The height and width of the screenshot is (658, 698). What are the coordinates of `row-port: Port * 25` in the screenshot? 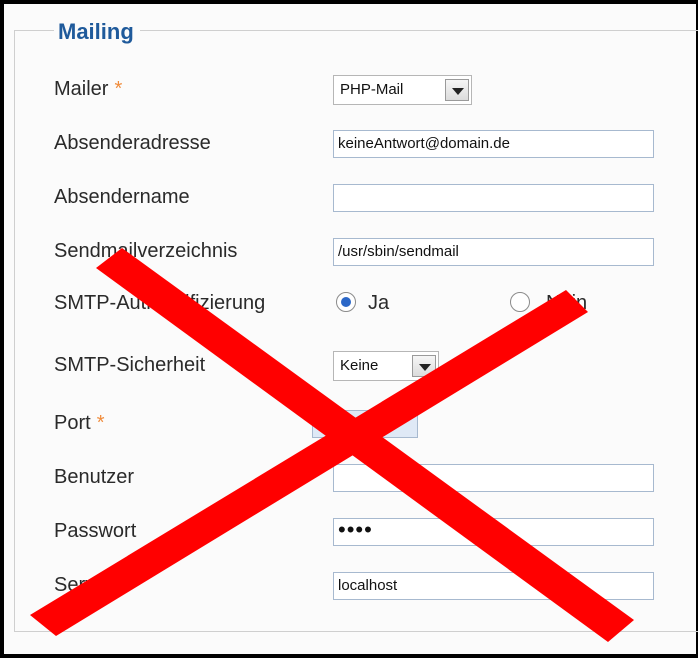 It's located at (349, 428).